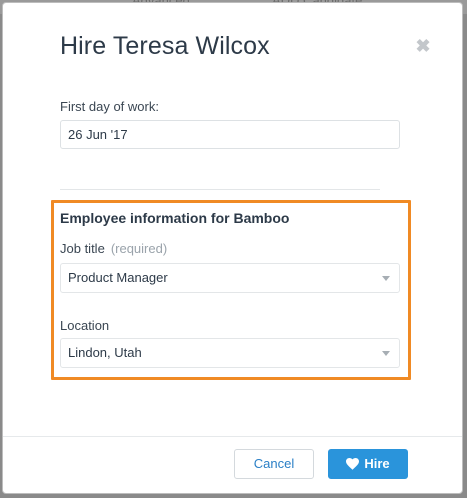 The width and height of the screenshot is (467, 498). Describe the element at coordinates (230, 134) in the screenshot. I see `first-day-input: 26 Jun '17` at that location.